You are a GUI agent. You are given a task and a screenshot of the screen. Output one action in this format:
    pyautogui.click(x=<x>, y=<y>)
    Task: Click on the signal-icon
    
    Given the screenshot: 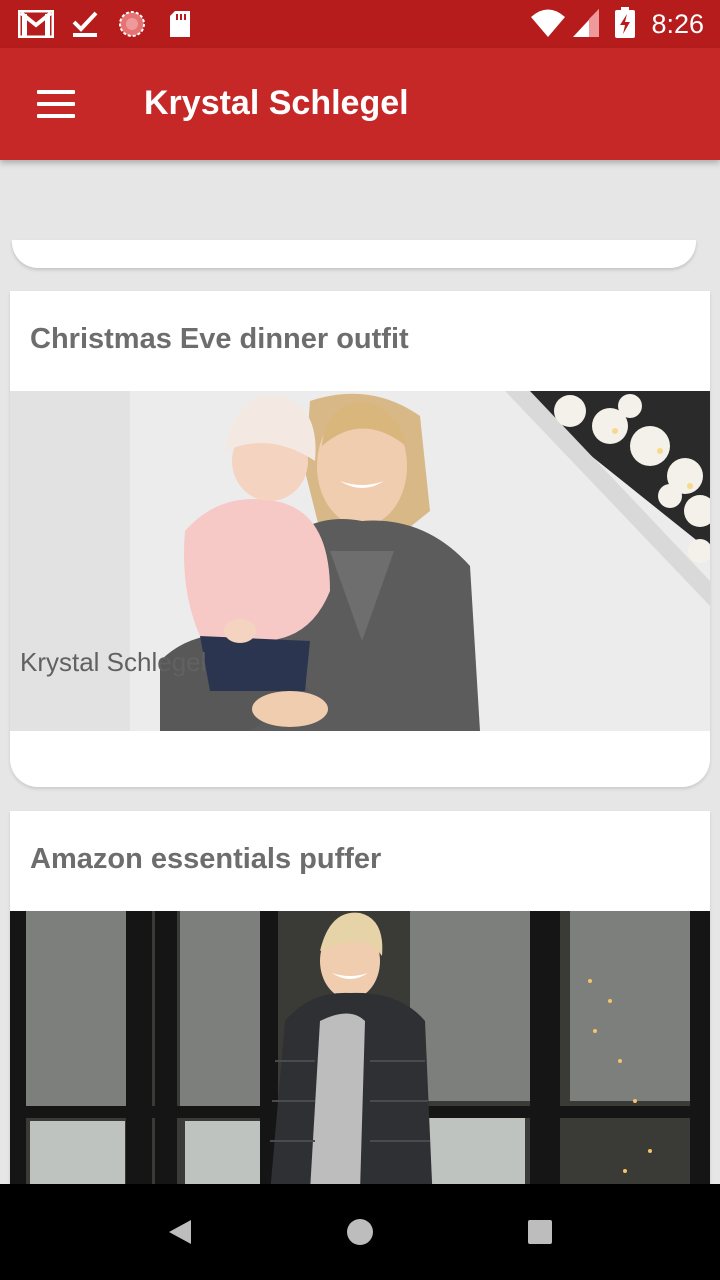 What is the action you would take?
    pyautogui.click(x=586, y=25)
    